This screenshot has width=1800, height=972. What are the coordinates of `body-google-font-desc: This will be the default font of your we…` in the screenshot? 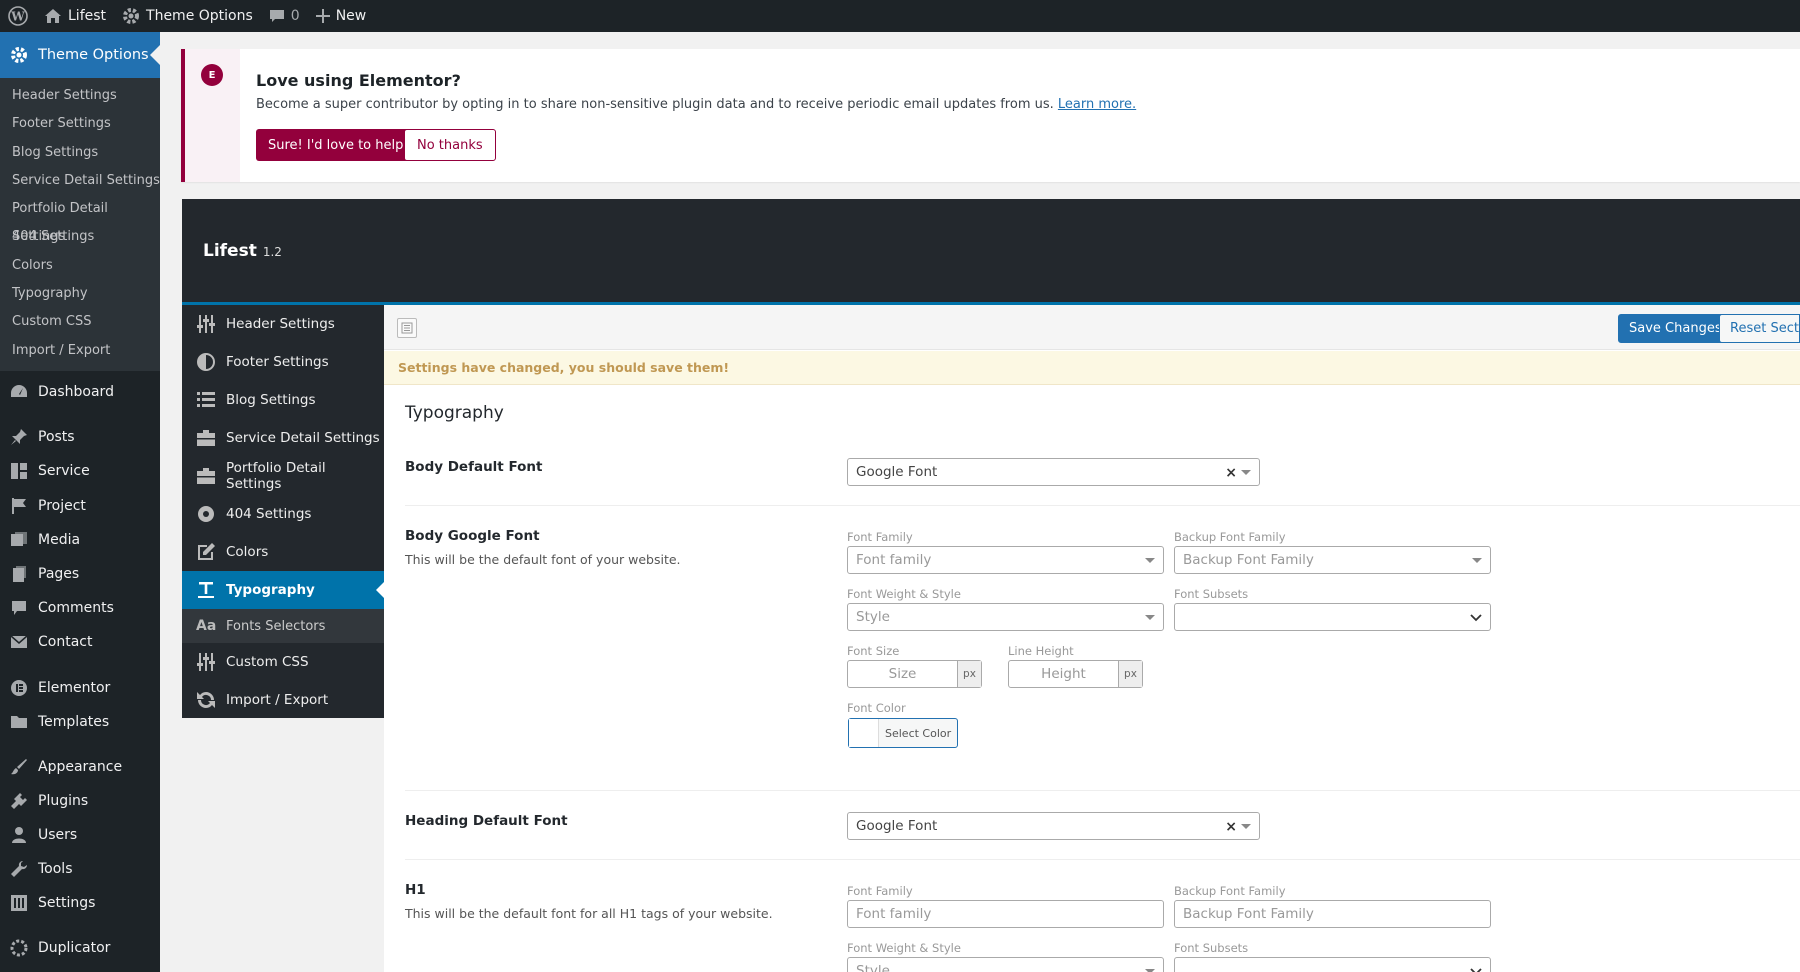 It's located at (543, 559).